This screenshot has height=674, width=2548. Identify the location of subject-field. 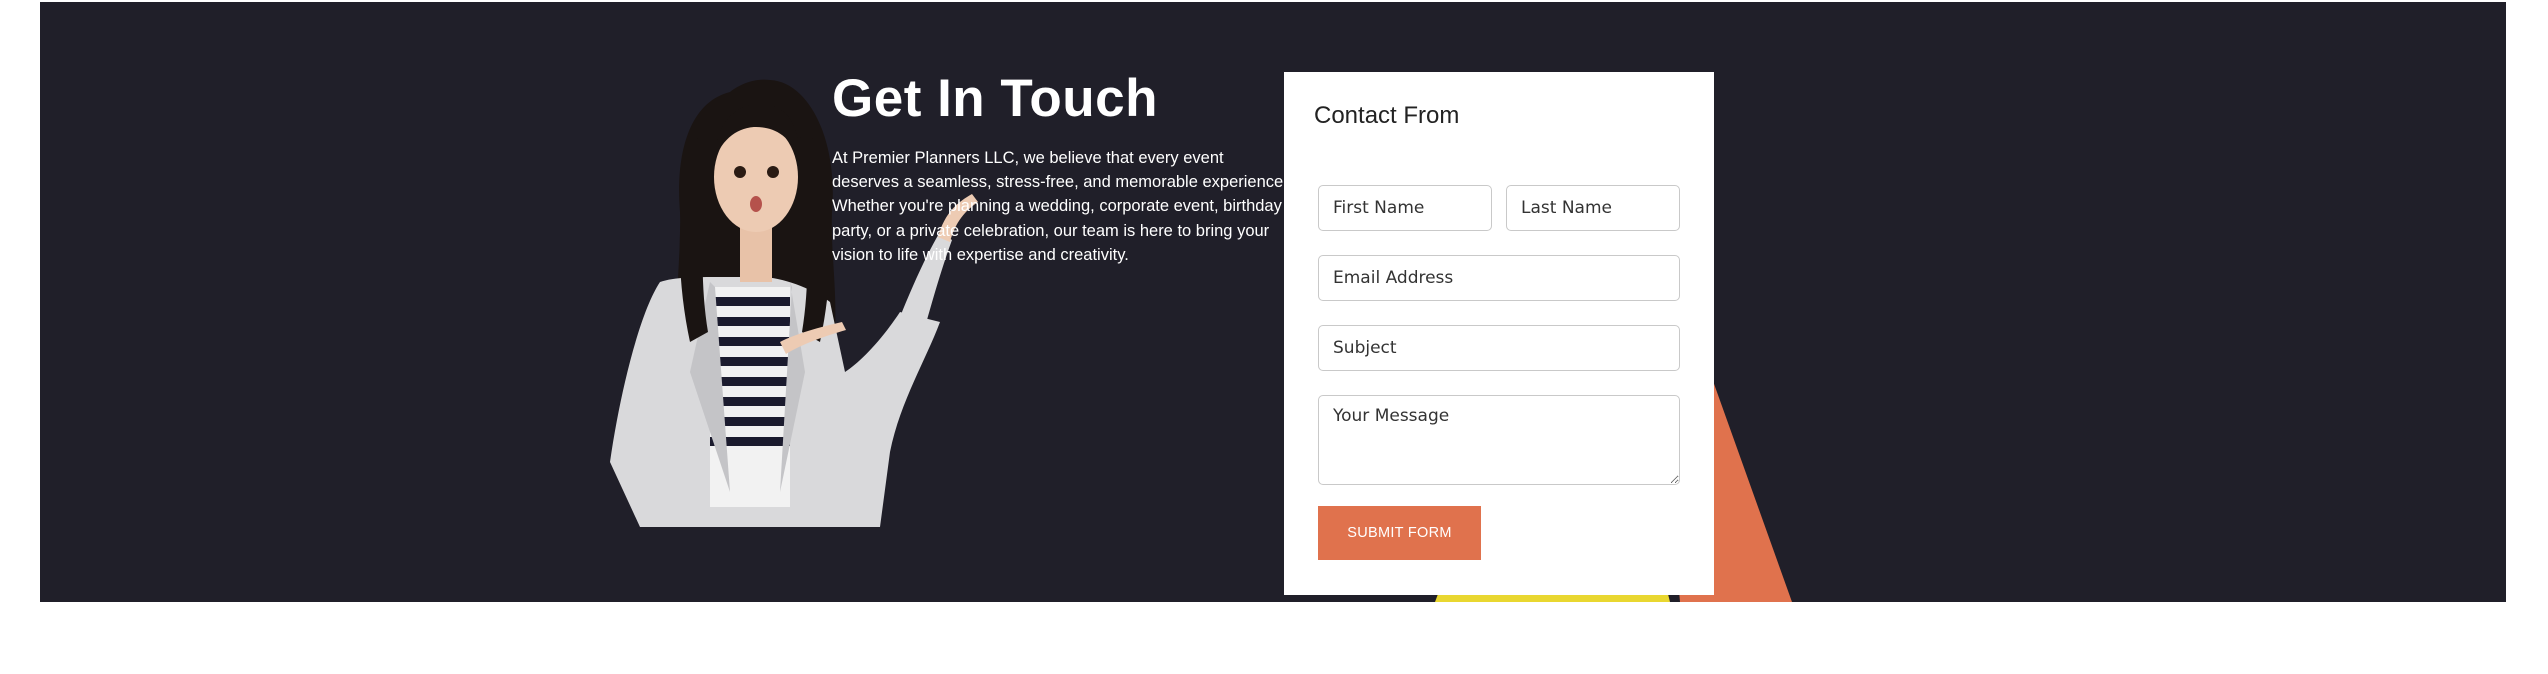
(1499, 348).